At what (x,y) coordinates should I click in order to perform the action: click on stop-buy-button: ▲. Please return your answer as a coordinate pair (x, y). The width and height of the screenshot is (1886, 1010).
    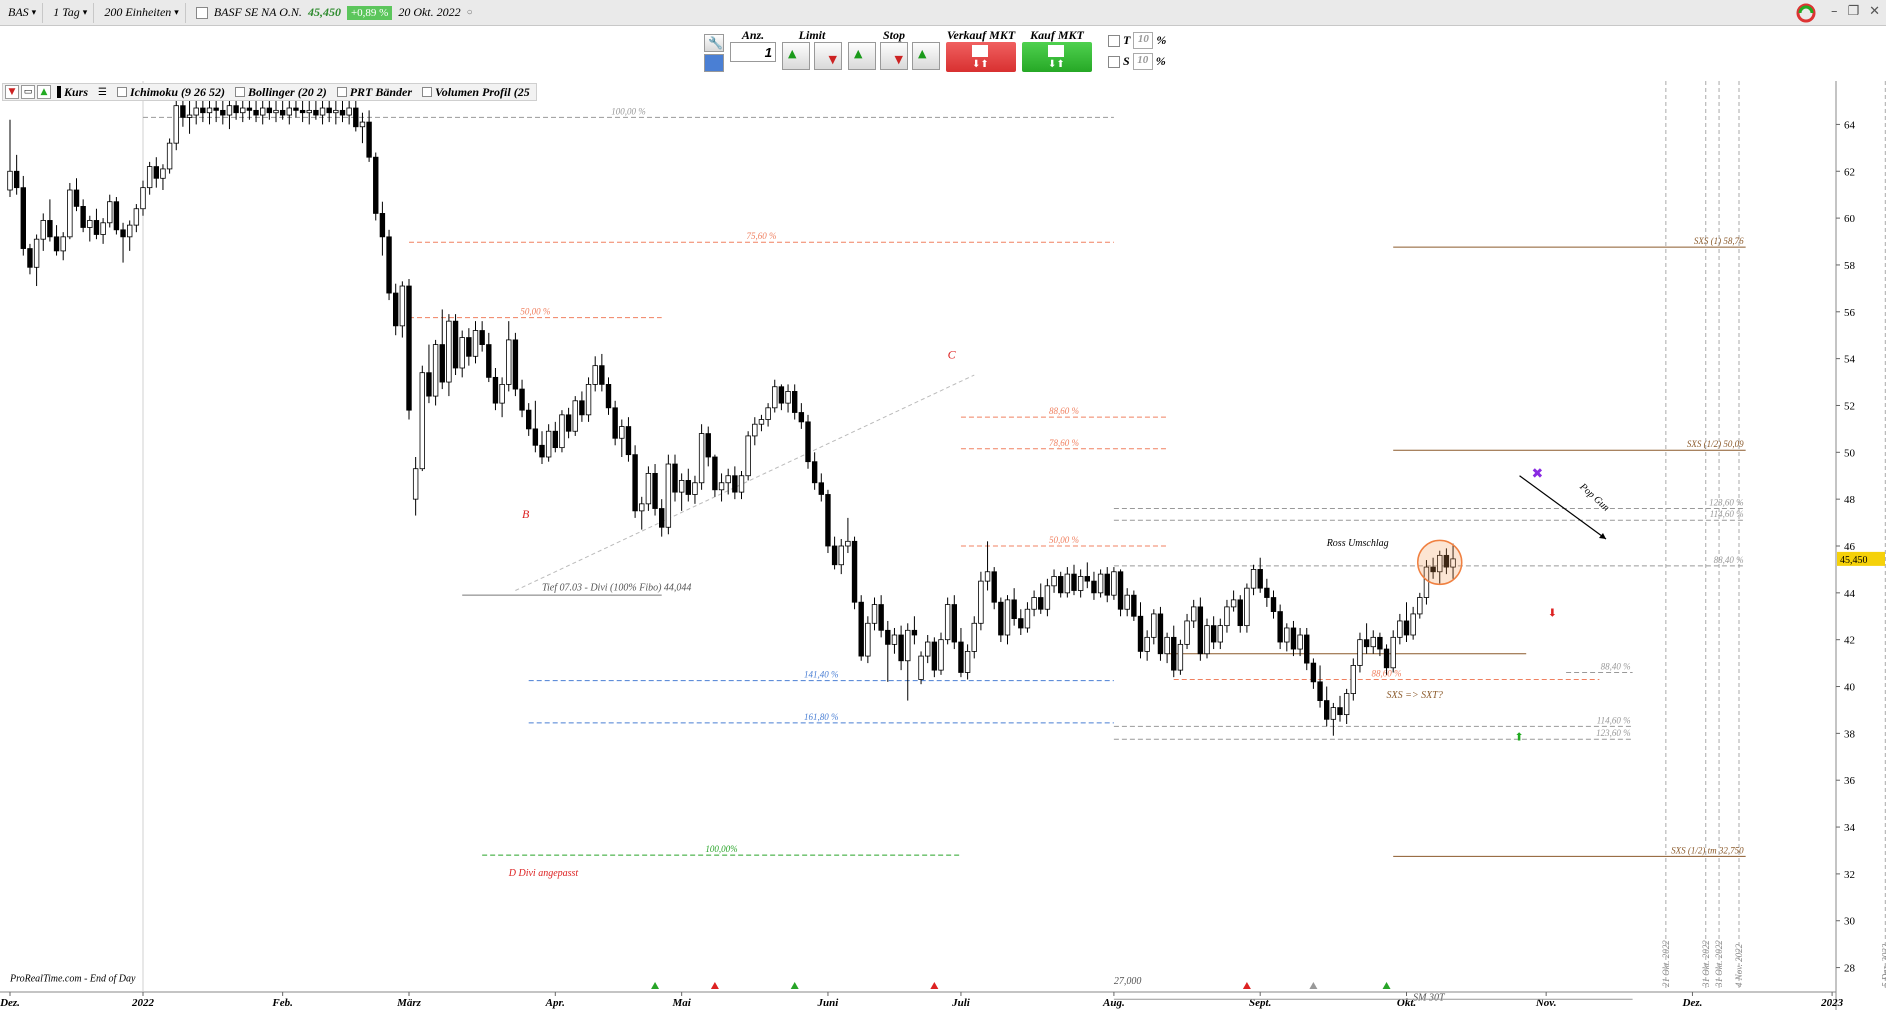
    Looking at the image, I should click on (862, 56).